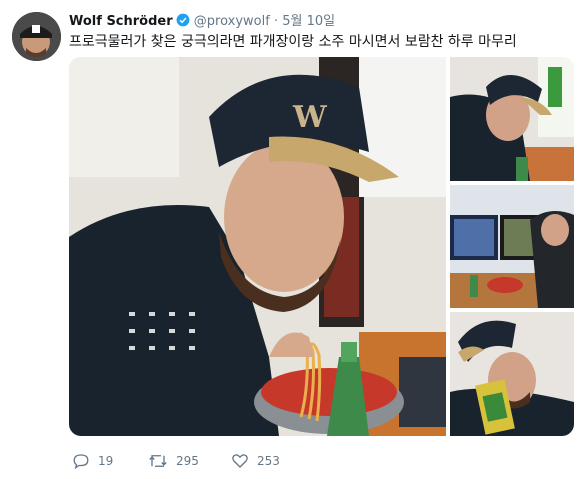 This screenshot has height=479, width=585. Describe the element at coordinates (268, 461) in the screenshot. I see `like-count: 253` at that location.